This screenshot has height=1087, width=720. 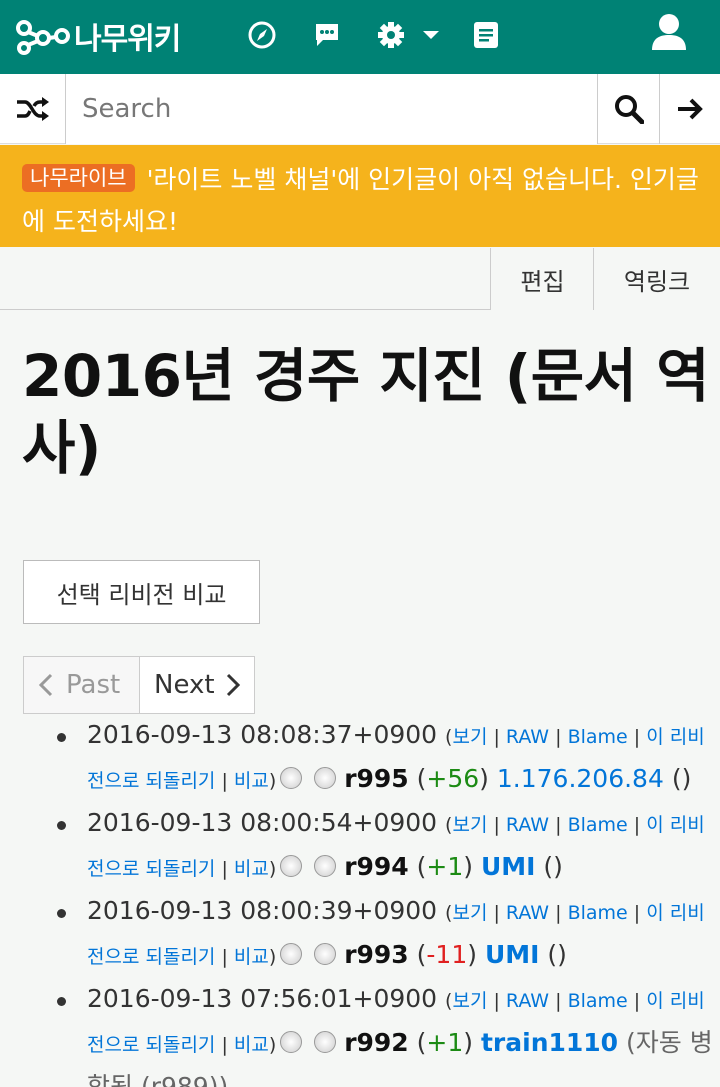 What do you see at coordinates (376, 866) in the screenshot?
I see `revision-number: r994` at bounding box center [376, 866].